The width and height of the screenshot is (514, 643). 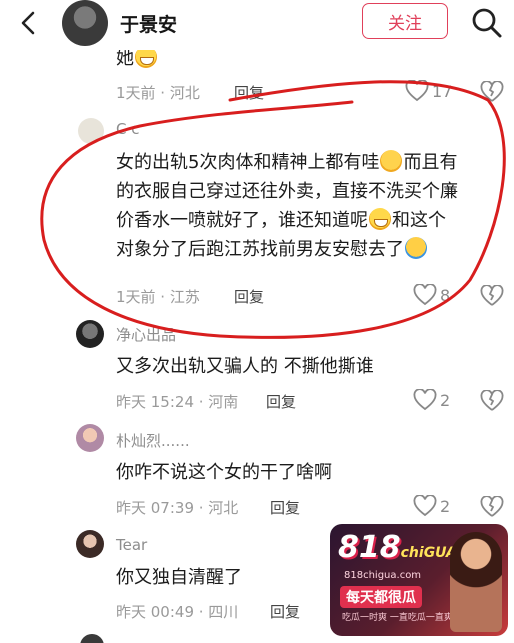 I want to click on comment-meta: 昨天 07:39 · 河北, so click(x=177, y=508).